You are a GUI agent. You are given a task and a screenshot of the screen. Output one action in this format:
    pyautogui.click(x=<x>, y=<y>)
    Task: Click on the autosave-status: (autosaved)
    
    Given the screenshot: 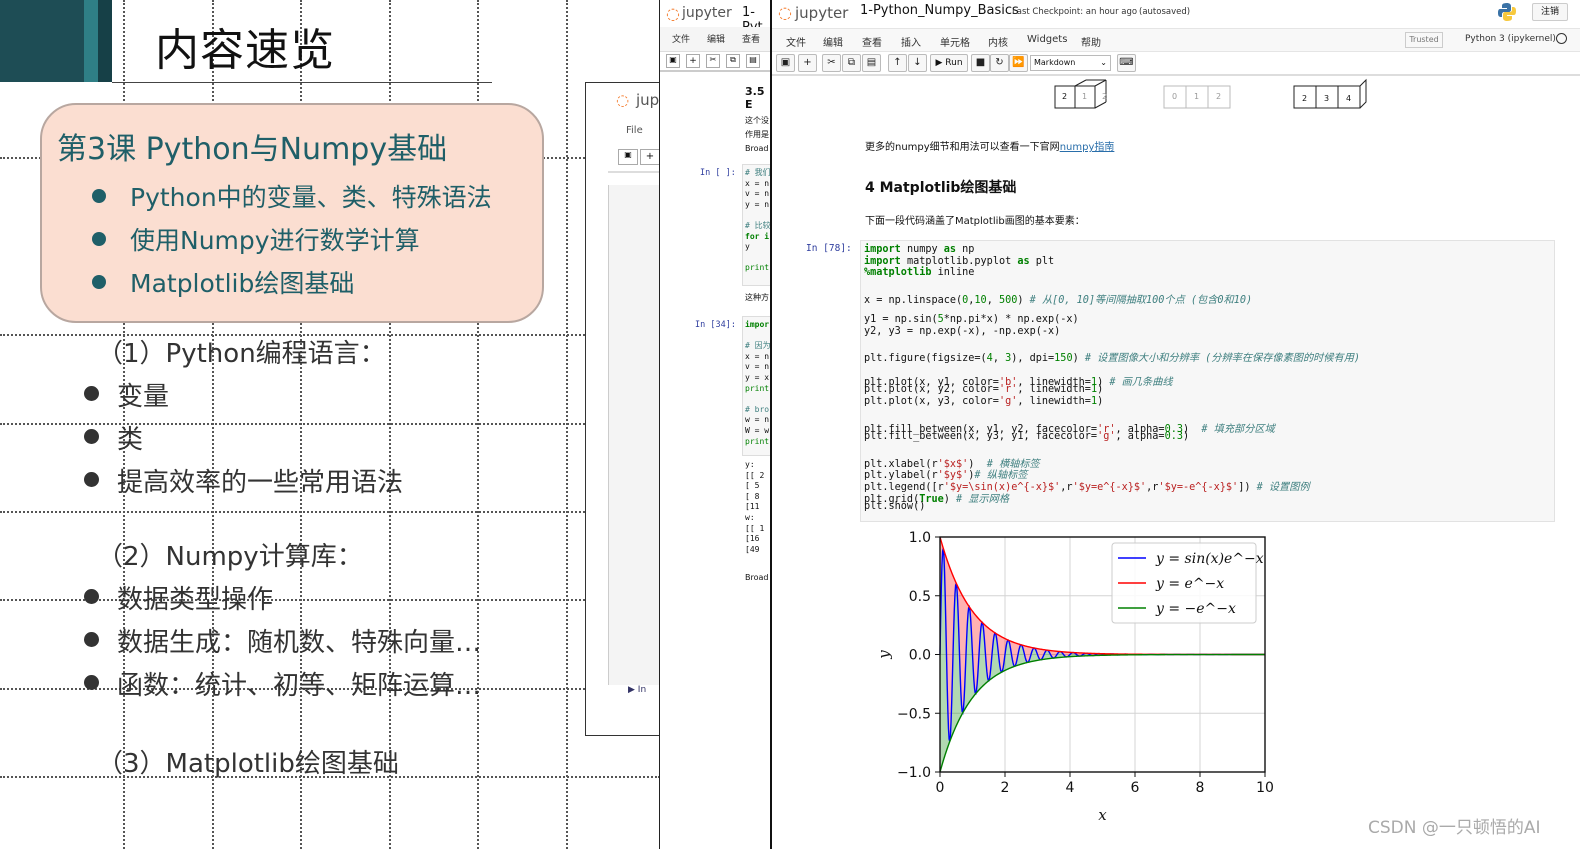 What is the action you would take?
    pyautogui.click(x=1165, y=12)
    